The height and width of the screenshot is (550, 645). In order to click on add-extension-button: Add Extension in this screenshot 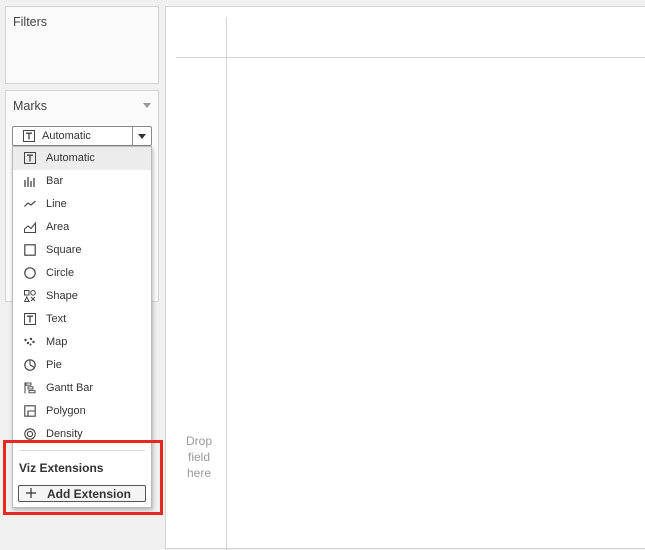, I will do `click(82, 493)`.